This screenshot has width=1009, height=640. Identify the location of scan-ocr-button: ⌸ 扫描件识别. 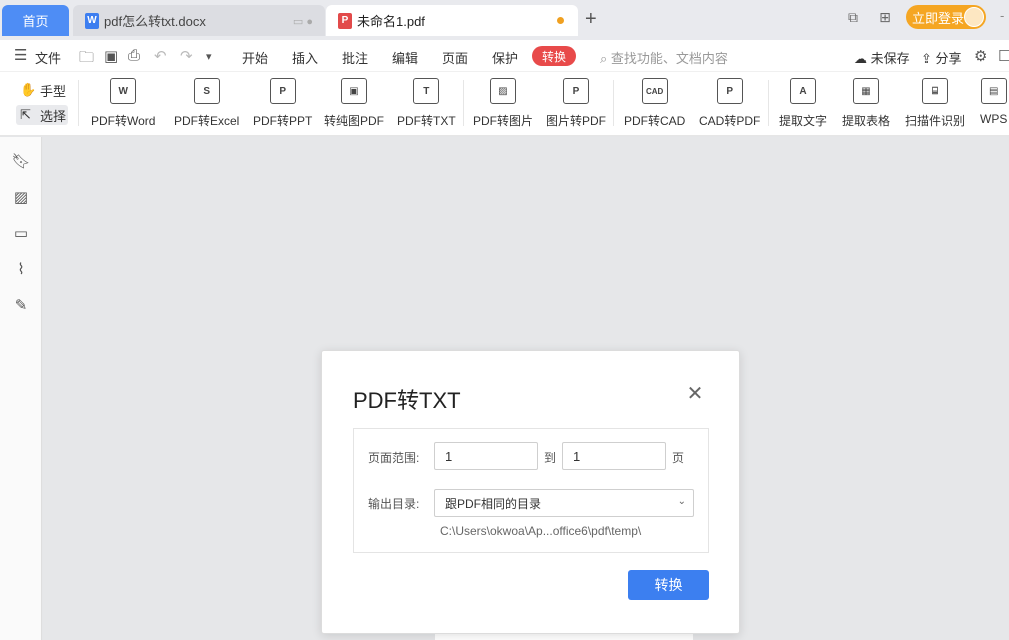
(935, 103).